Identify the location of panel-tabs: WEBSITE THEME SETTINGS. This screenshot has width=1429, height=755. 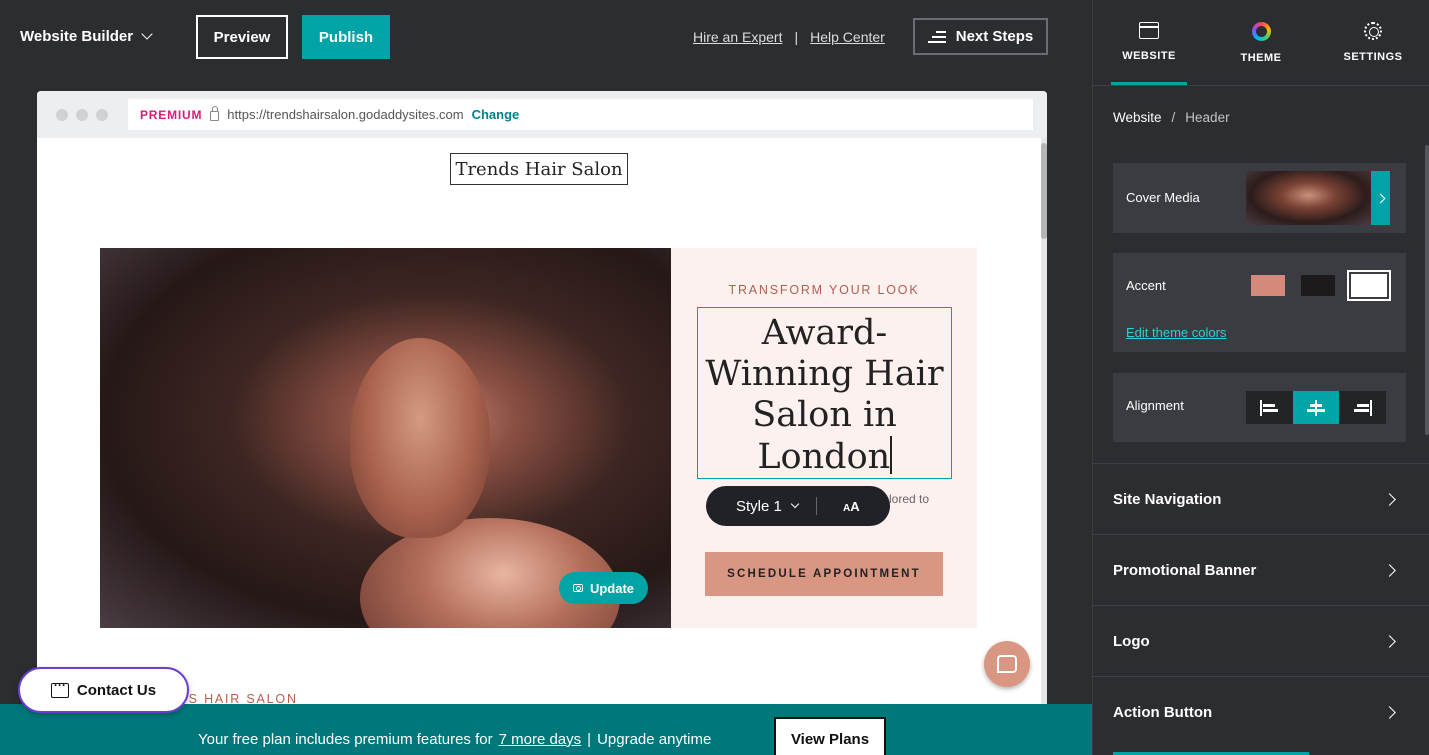
(1261, 43).